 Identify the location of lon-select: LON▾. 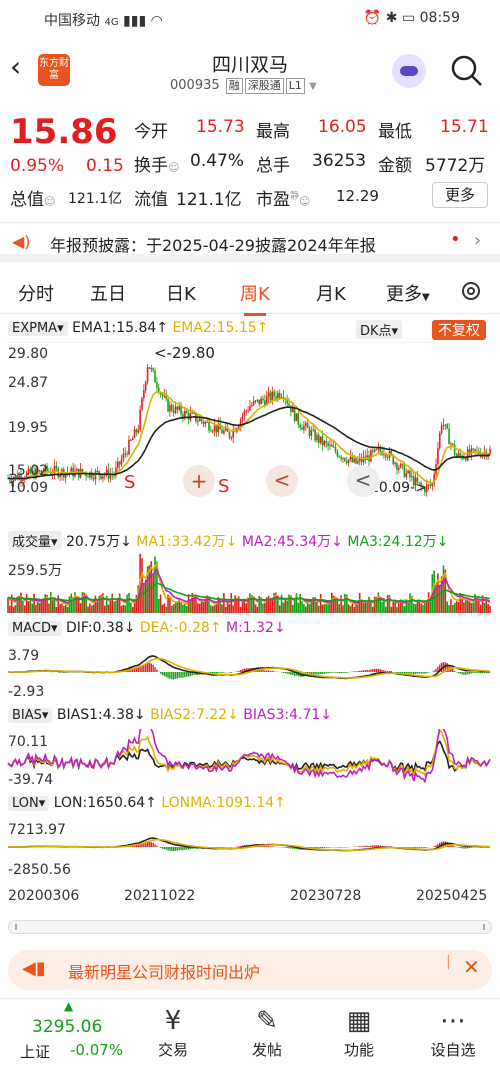
(29, 803).